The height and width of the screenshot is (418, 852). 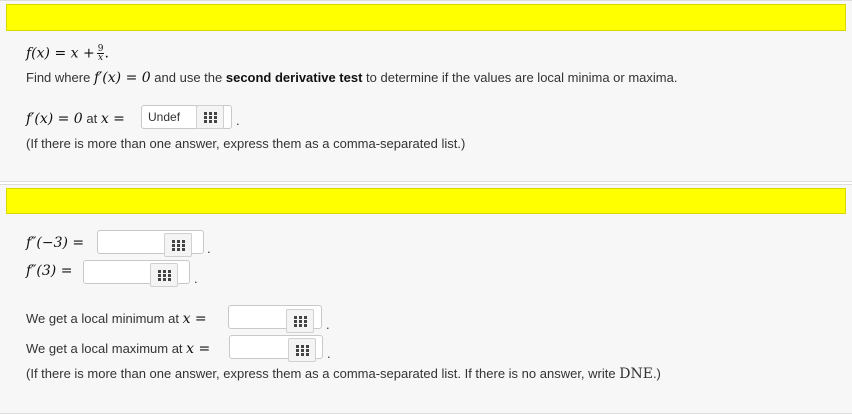 What do you see at coordinates (55, 243) in the screenshot?
I see `fpp-neg3-label: f″(−3) =` at bounding box center [55, 243].